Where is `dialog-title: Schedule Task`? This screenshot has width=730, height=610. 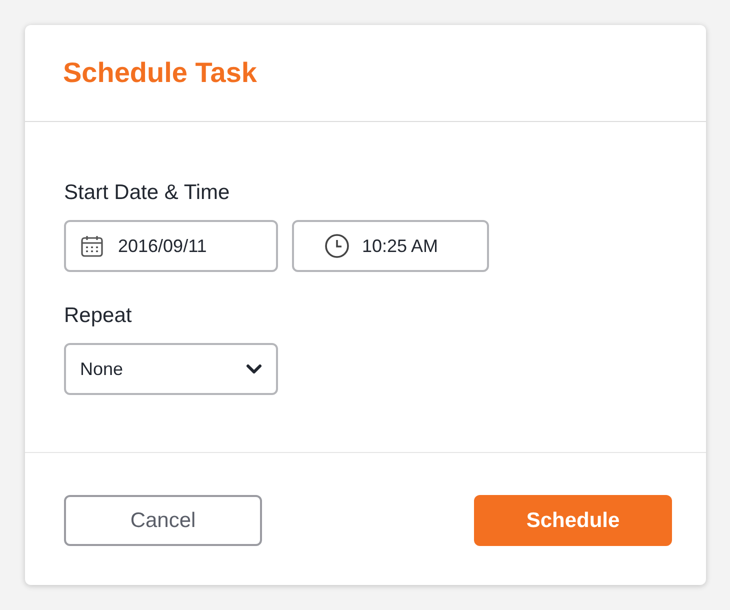 dialog-title: Schedule Task is located at coordinates (160, 73).